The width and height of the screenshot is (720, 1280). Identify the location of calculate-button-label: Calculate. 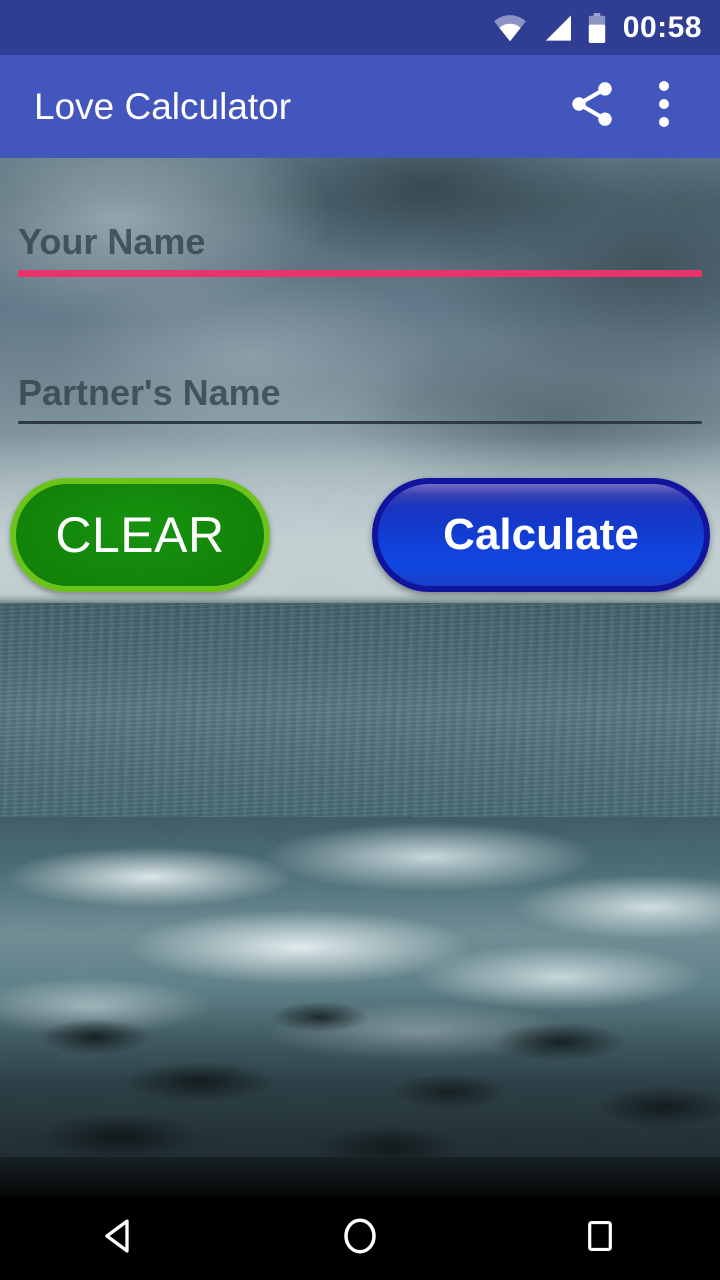
(541, 534).